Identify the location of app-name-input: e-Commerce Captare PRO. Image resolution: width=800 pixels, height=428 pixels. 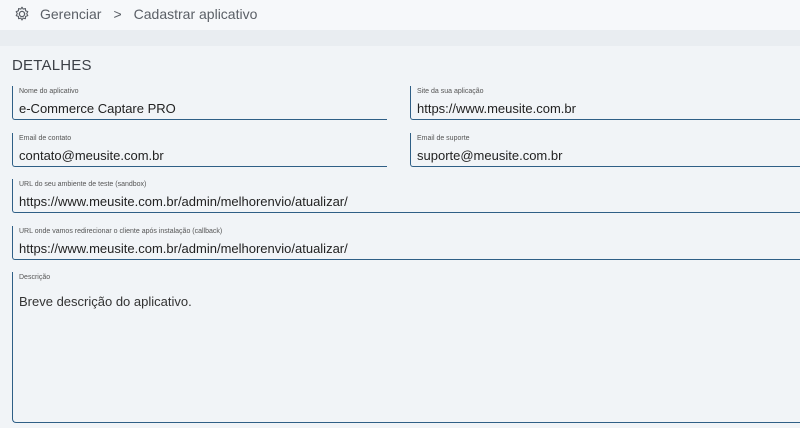
(97, 108).